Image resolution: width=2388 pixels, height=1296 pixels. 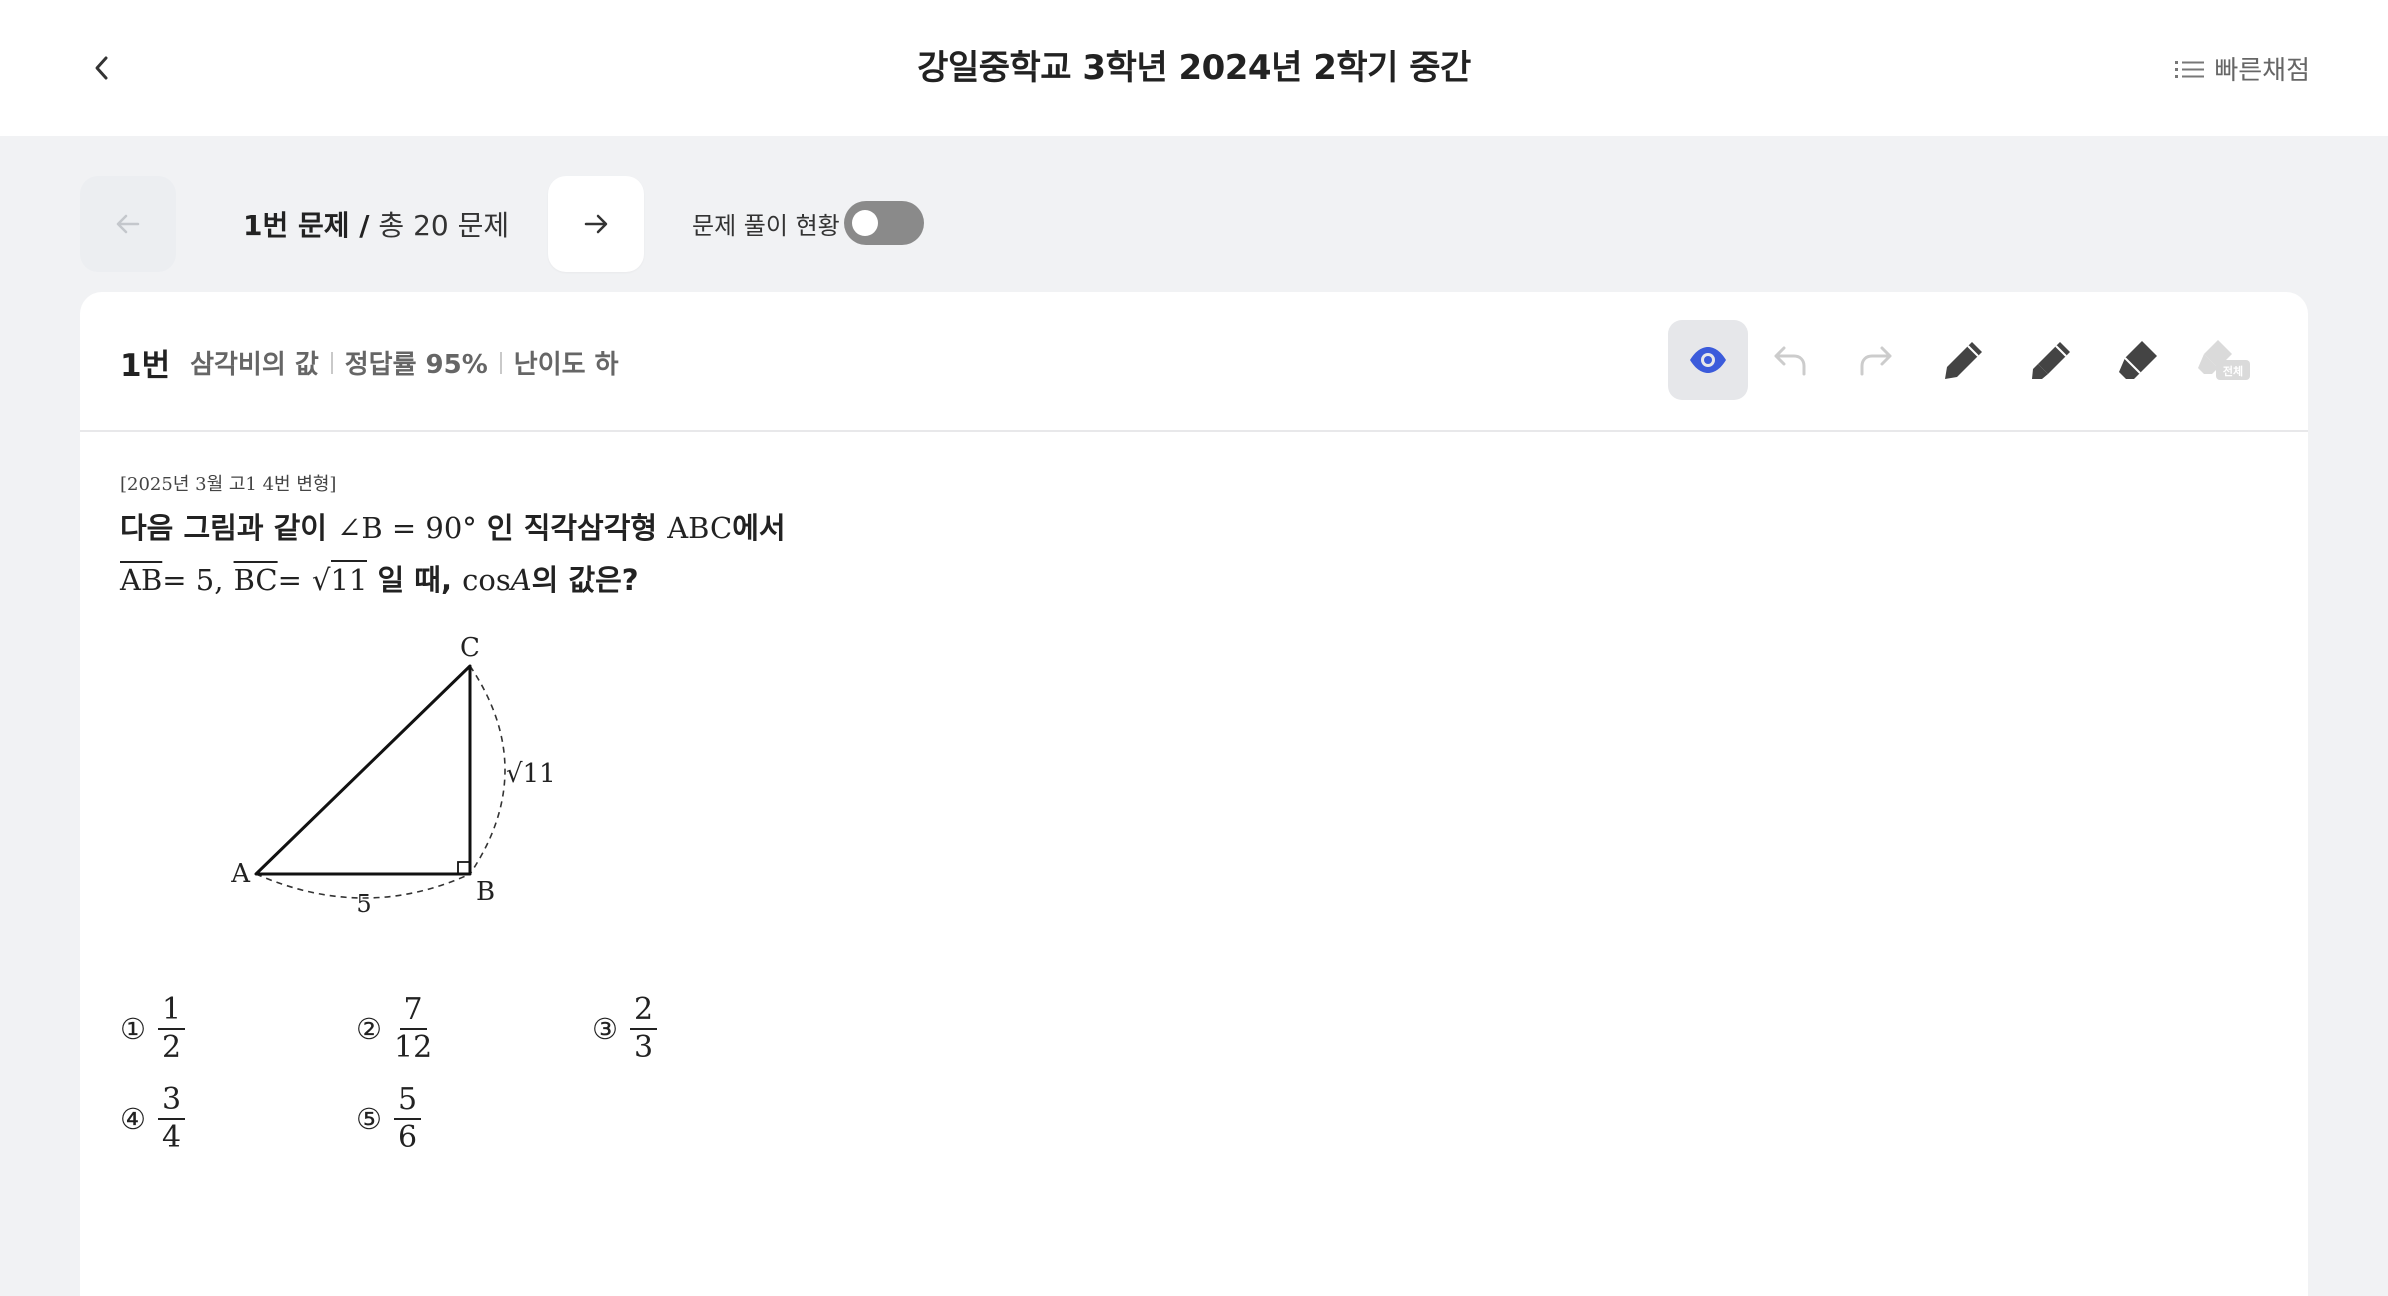 What do you see at coordinates (605, 1029) in the screenshot?
I see `choice-number: ③` at bounding box center [605, 1029].